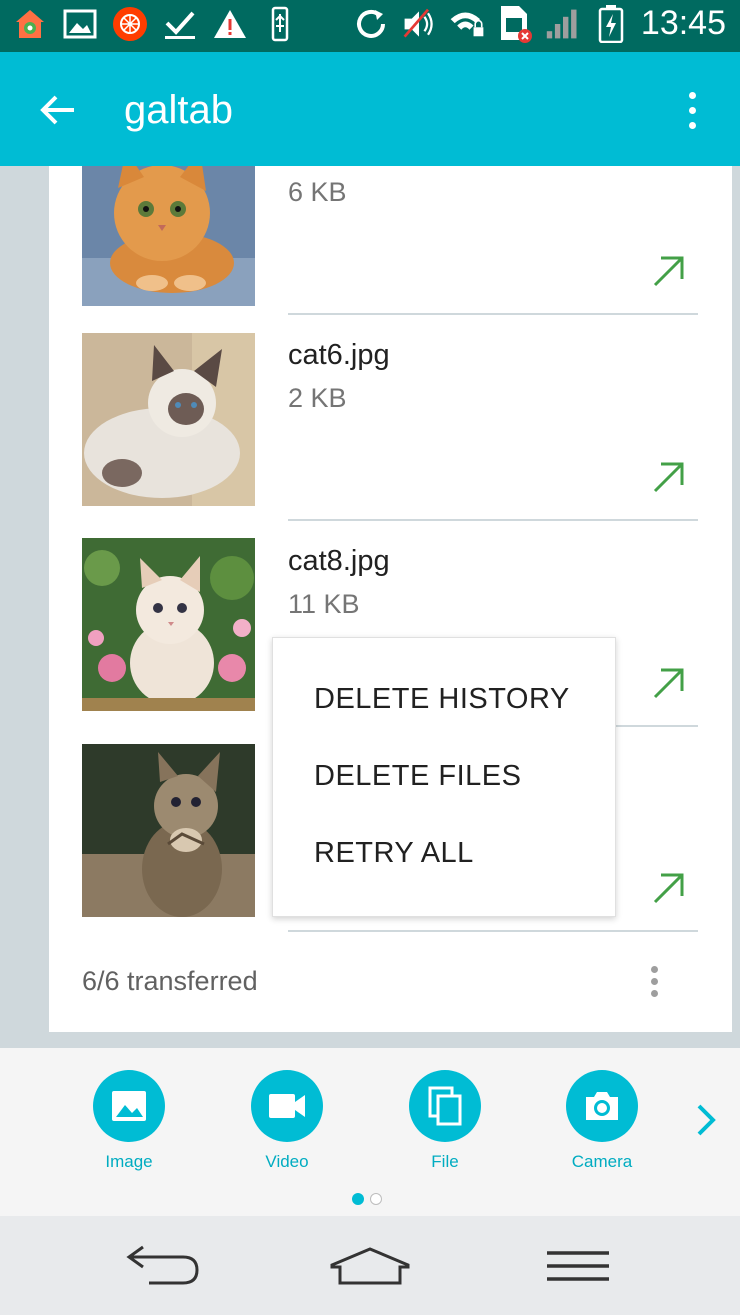 The image size is (740, 1315). Describe the element at coordinates (467, 24) in the screenshot. I see `wifi-locked-icon` at that location.